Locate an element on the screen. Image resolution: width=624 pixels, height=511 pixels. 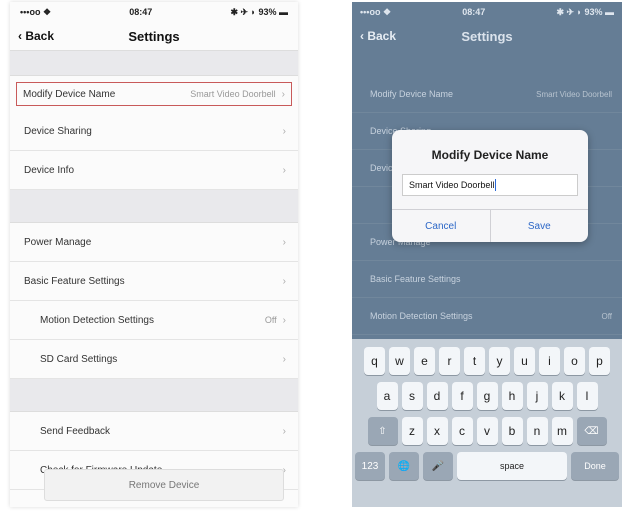
key-t: t is located at coordinates (474, 361).